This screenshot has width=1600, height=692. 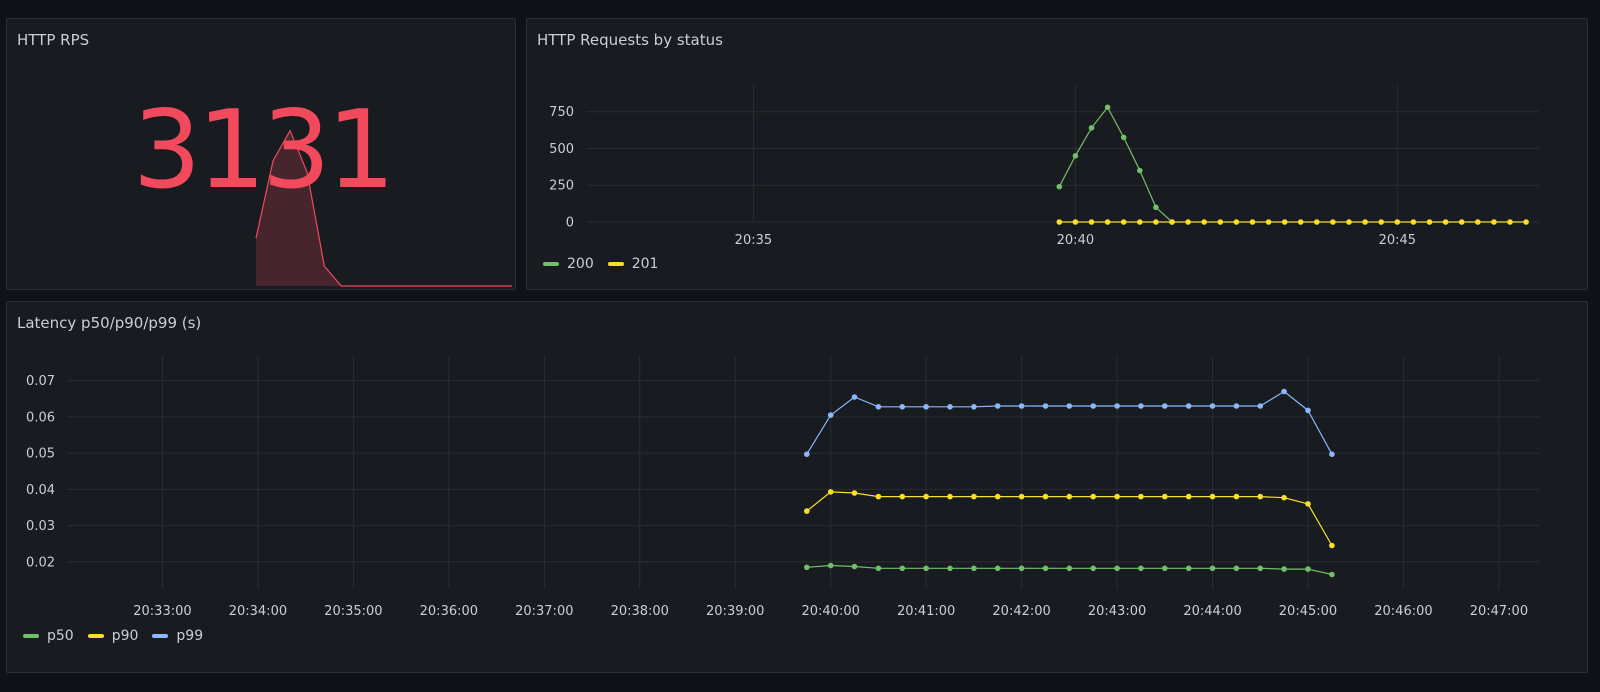 I want to click on x-tick-label: 20:47:00, so click(x=1499, y=611).